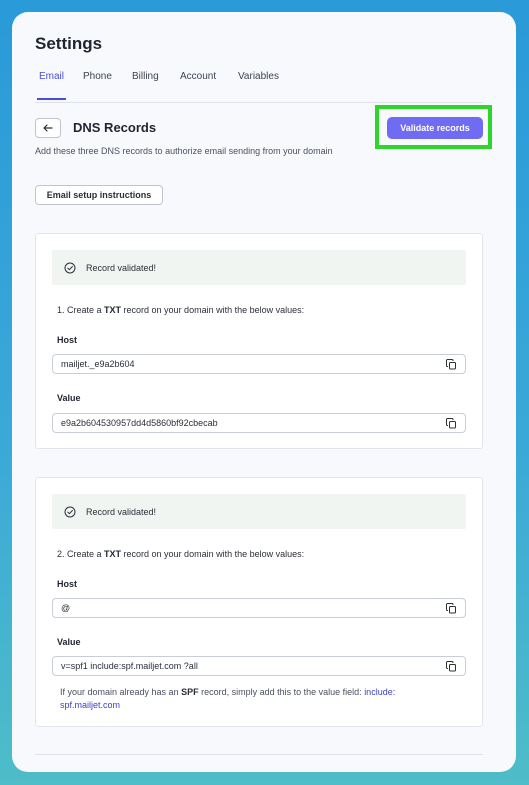  I want to click on note-prefix: If your domain already has an, so click(121, 692).